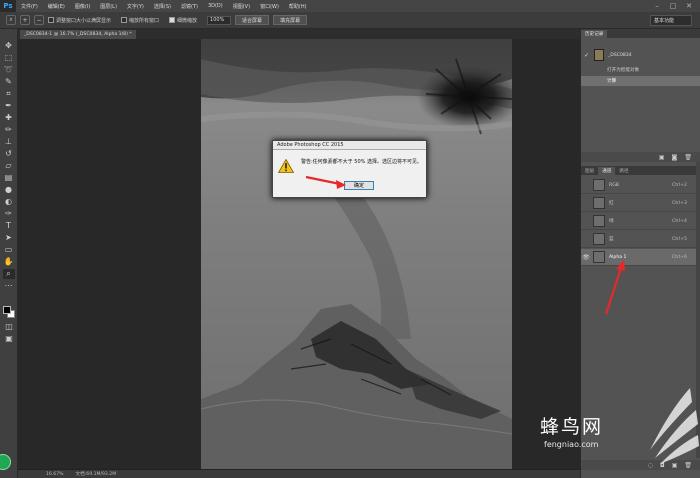 The image size is (700, 478). Describe the element at coordinates (349, 173) in the screenshot. I see `dialog-body: 警告:任何像素都不大于 50% 选择。选区边将不可见。 确定` at that location.